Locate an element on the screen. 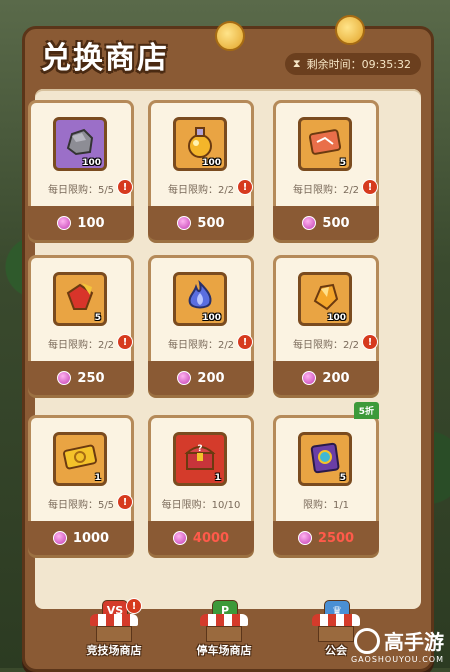 The height and width of the screenshot is (672, 450). buy-button: 1000 is located at coordinates (81, 538).